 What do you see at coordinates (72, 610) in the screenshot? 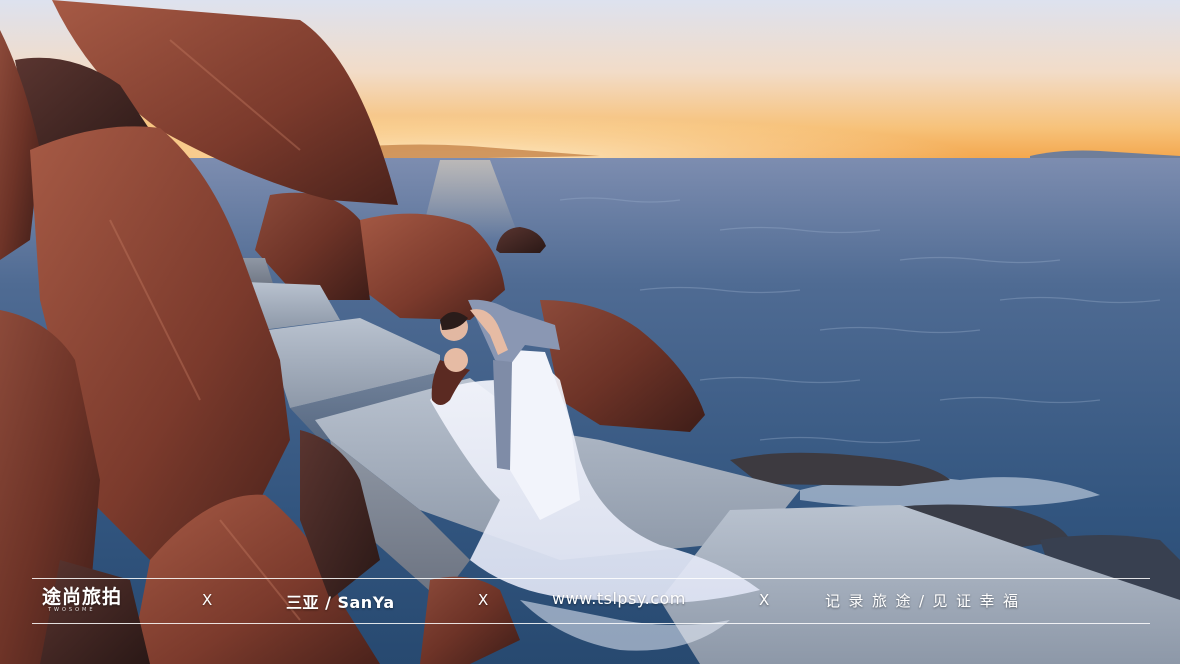
I see `brand-logo-subtitle: TWOSOME` at bounding box center [72, 610].